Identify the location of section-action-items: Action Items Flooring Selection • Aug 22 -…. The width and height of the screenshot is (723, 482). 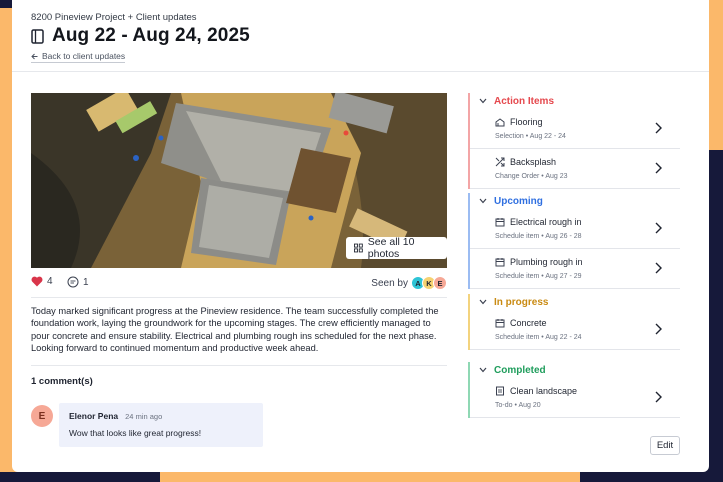
(574, 141).